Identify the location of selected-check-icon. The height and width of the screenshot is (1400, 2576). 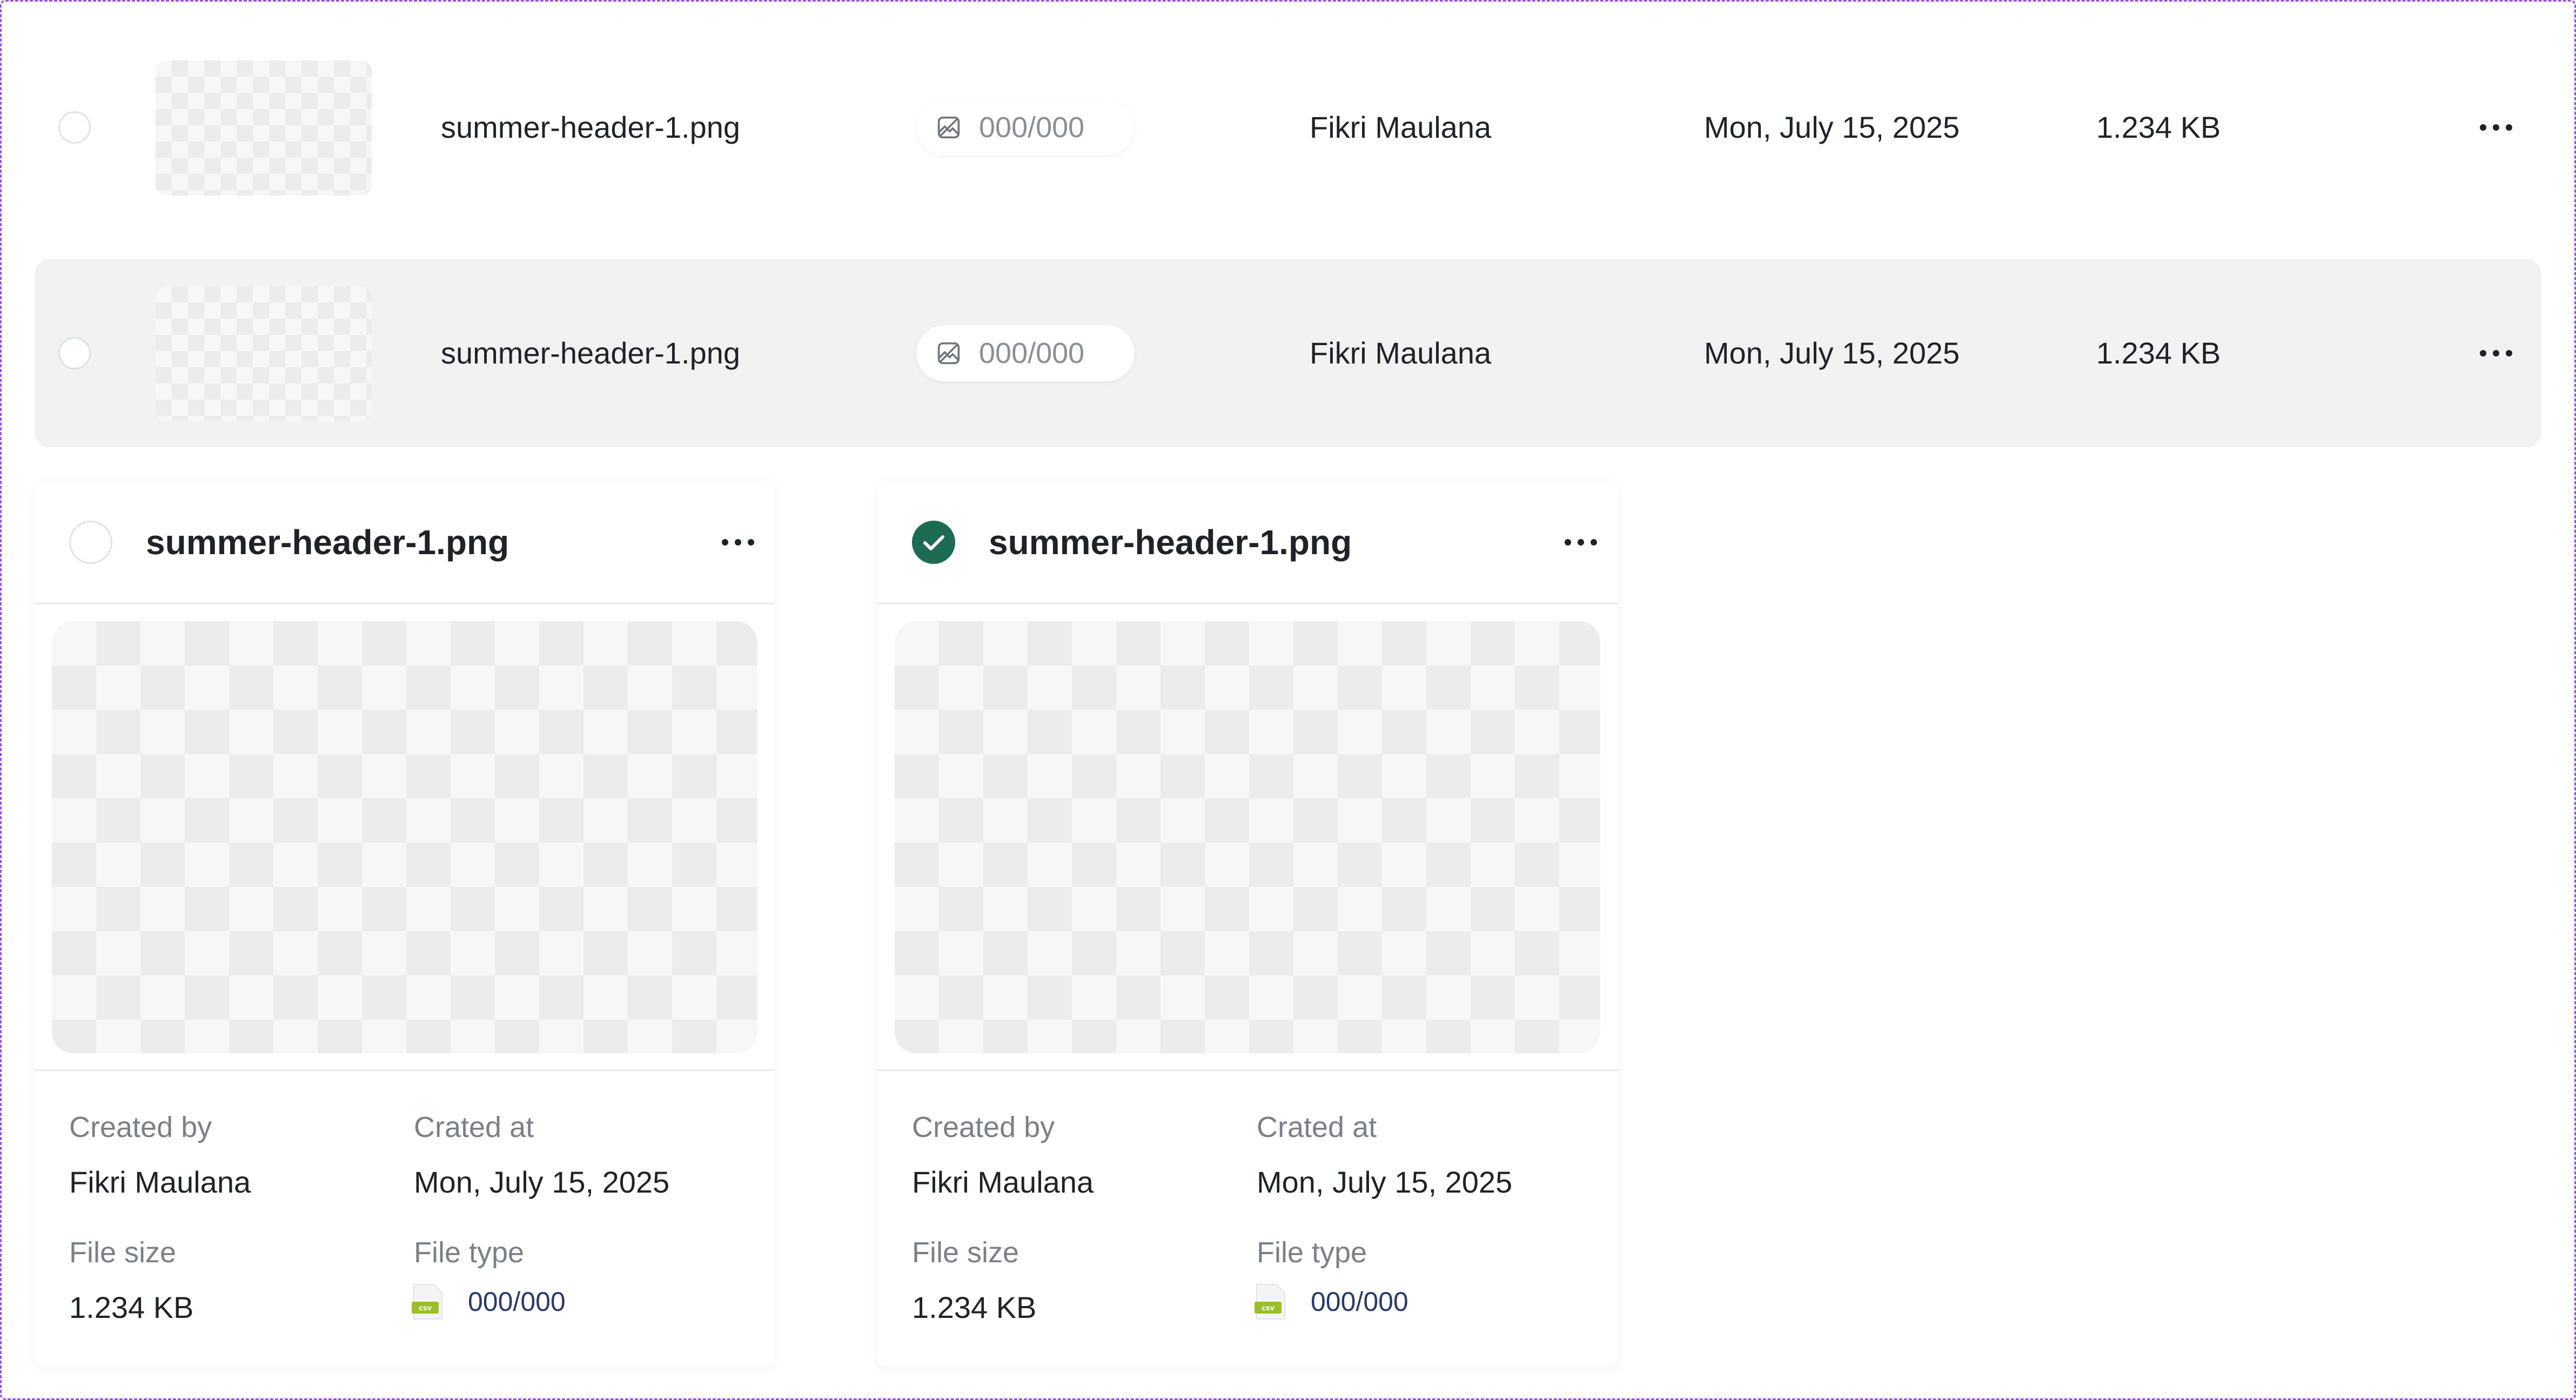
(933, 542).